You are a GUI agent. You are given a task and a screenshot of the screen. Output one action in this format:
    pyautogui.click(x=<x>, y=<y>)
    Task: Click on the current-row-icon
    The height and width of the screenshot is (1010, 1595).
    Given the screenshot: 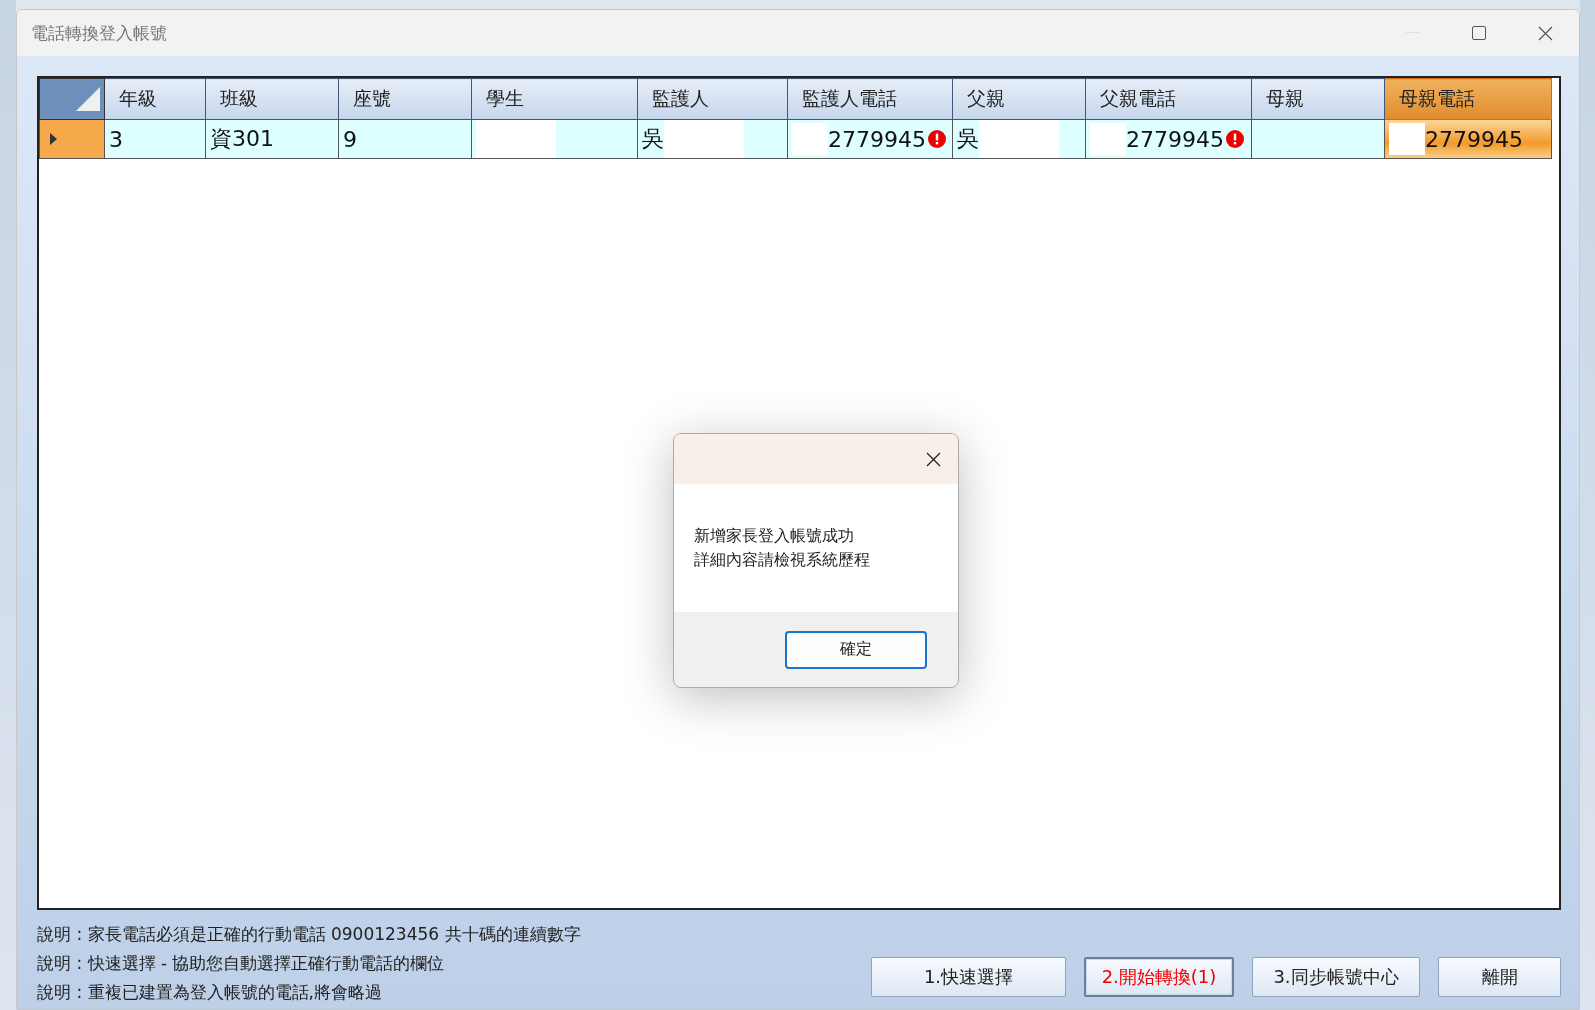 What is the action you would take?
    pyautogui.click(x=53, y=139)
    